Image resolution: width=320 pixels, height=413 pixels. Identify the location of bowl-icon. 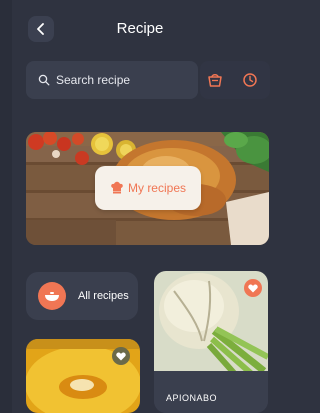
(52, 296).